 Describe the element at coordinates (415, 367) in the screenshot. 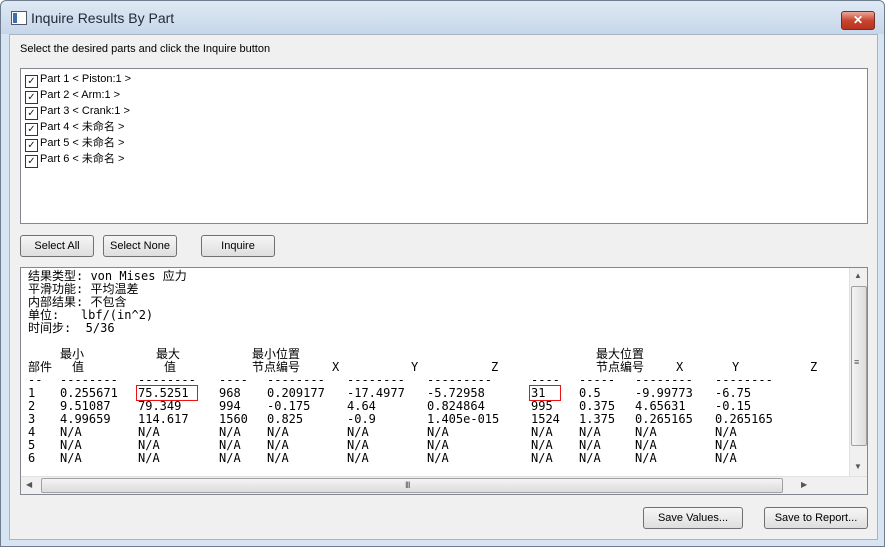

I see `table-header: Y` at that location.